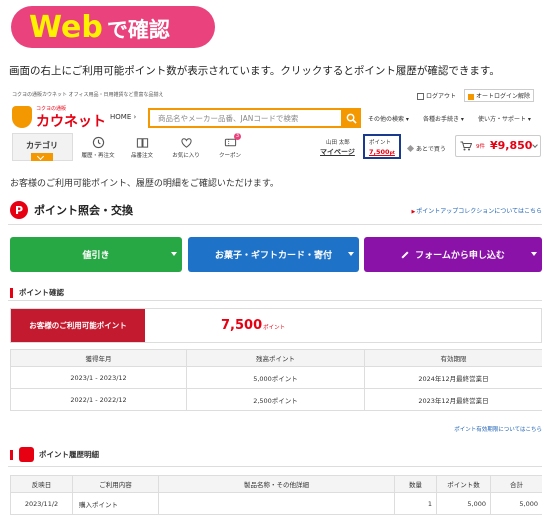 This screenshot has width=550, height=520. I want to click on site-tagline: コクヨの通販カウネット オフィス用品・日用雑貨など豊富な品揃え, so click(88, 95).